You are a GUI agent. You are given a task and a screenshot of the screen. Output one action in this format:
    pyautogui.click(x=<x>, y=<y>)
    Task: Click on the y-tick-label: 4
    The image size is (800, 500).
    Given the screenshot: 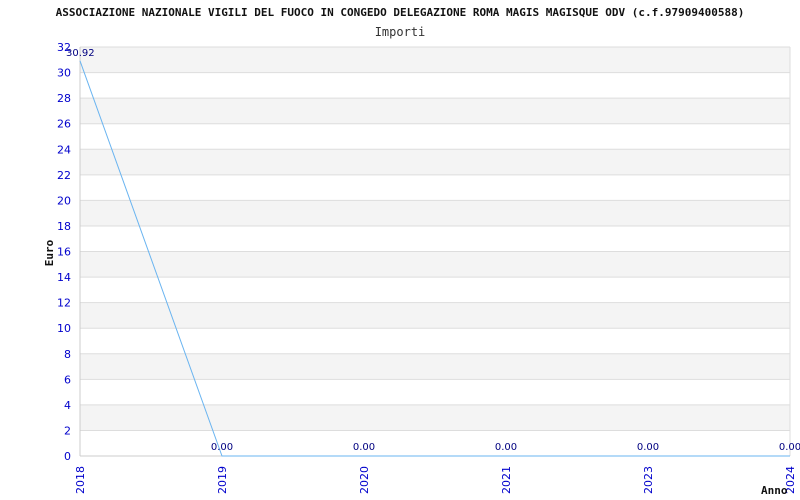 What is the action you would take?
    pyautogui.click(x=67, y=405)
    